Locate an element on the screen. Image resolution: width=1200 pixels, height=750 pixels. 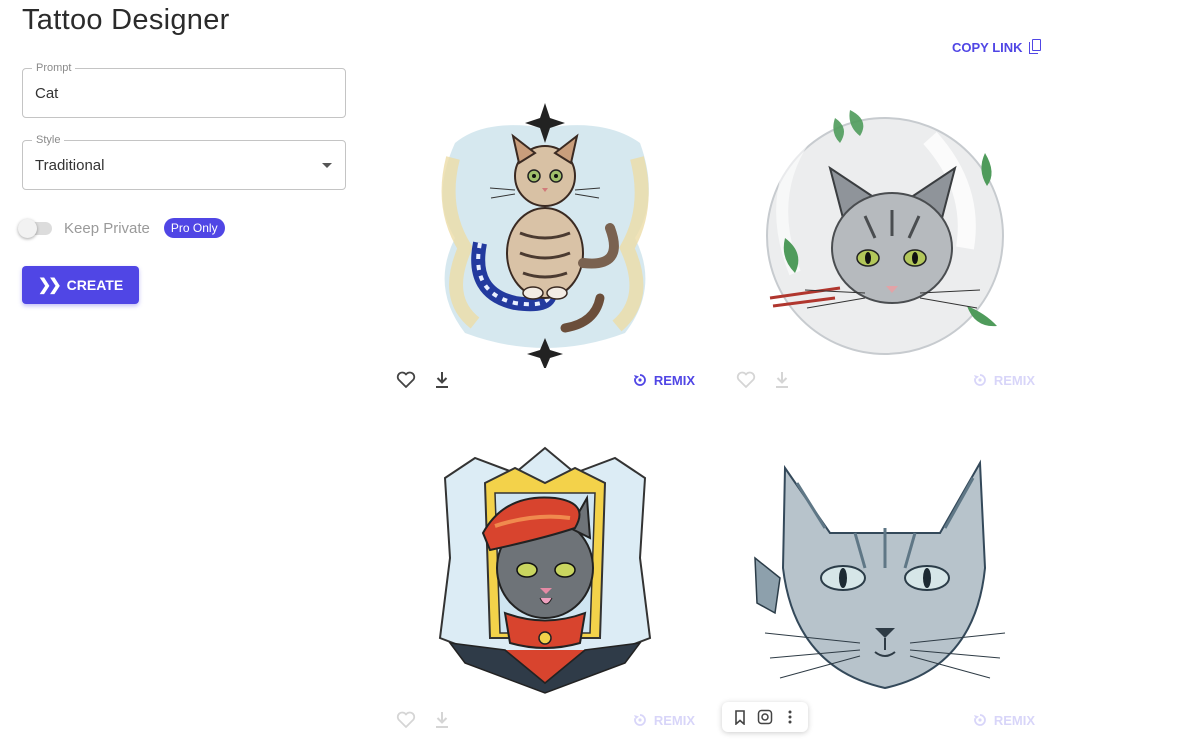
more-vert-icon is located at coordinates (790, 717).